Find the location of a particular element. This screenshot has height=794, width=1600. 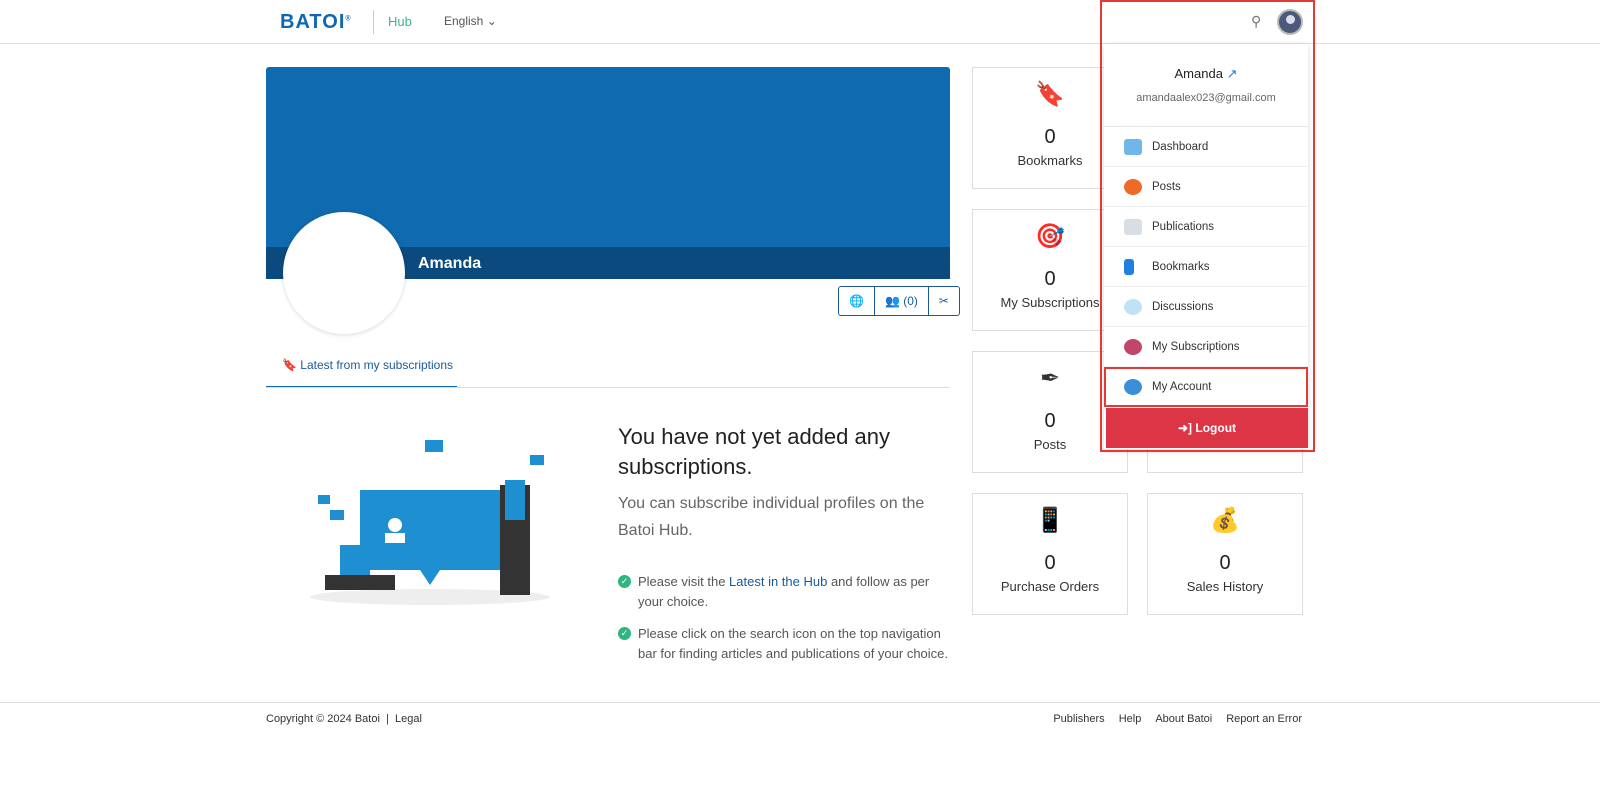

footer-link-publishers: Publishers is located at coordinates (1078, 719).